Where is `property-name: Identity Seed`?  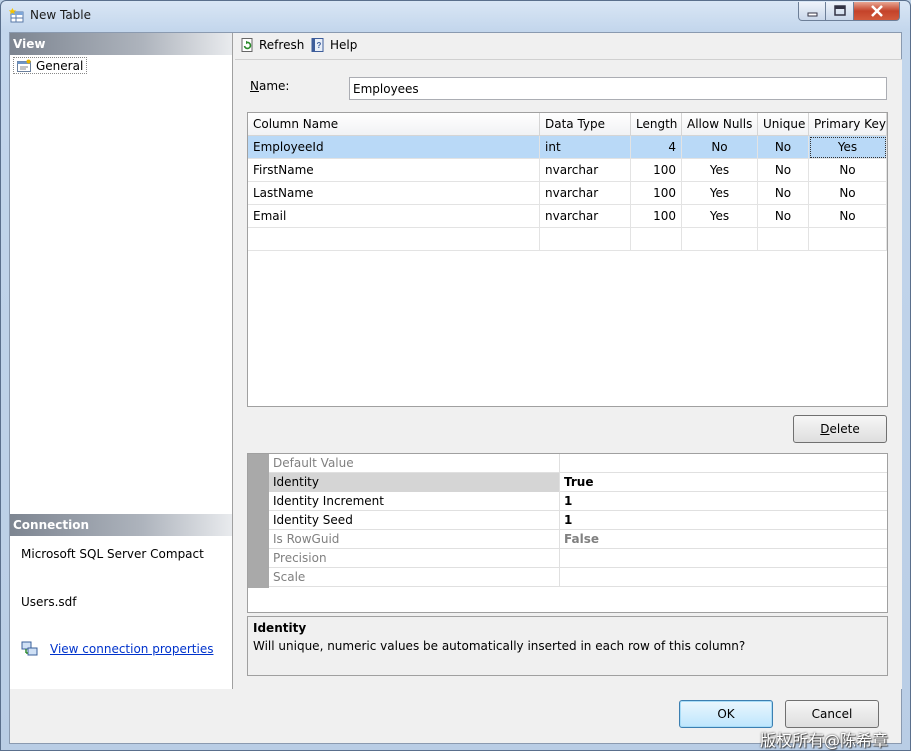
property-name: Identity Seed is located at coordinates (414, 520).